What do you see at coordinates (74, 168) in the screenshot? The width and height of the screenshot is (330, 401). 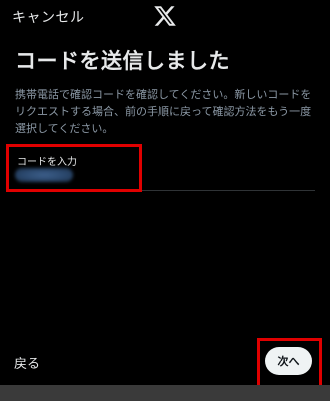 I see `input-highlight-box` at bounding box center [74, 168].